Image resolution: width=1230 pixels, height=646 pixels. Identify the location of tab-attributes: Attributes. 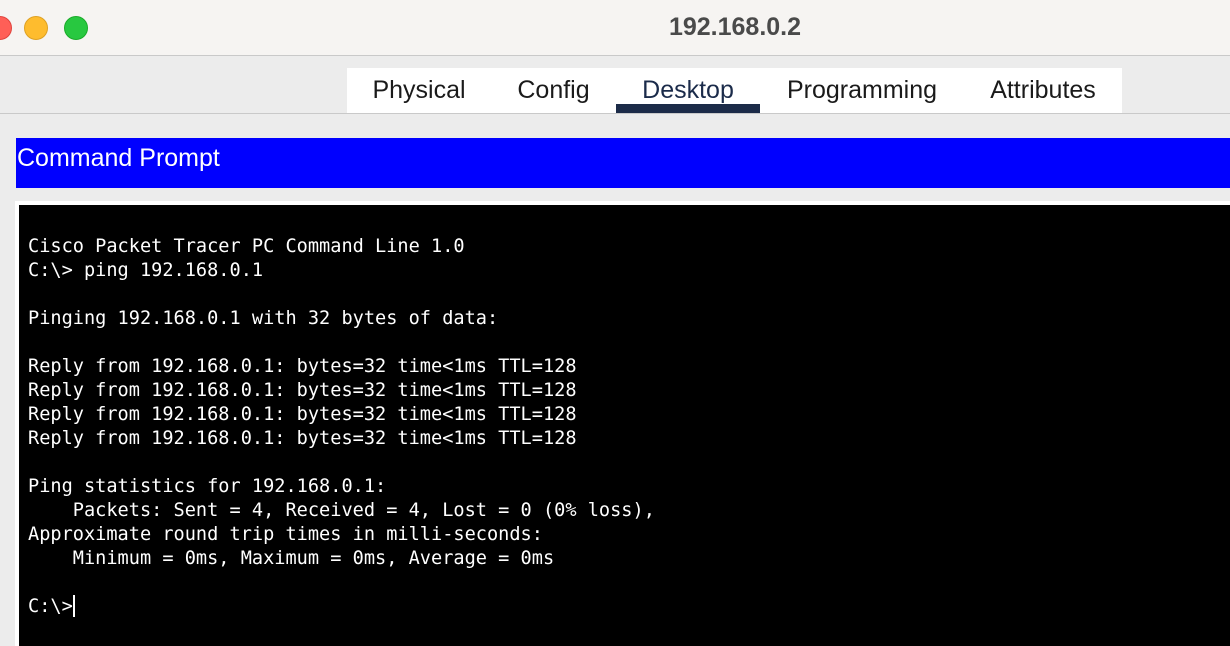
(1043, 90).